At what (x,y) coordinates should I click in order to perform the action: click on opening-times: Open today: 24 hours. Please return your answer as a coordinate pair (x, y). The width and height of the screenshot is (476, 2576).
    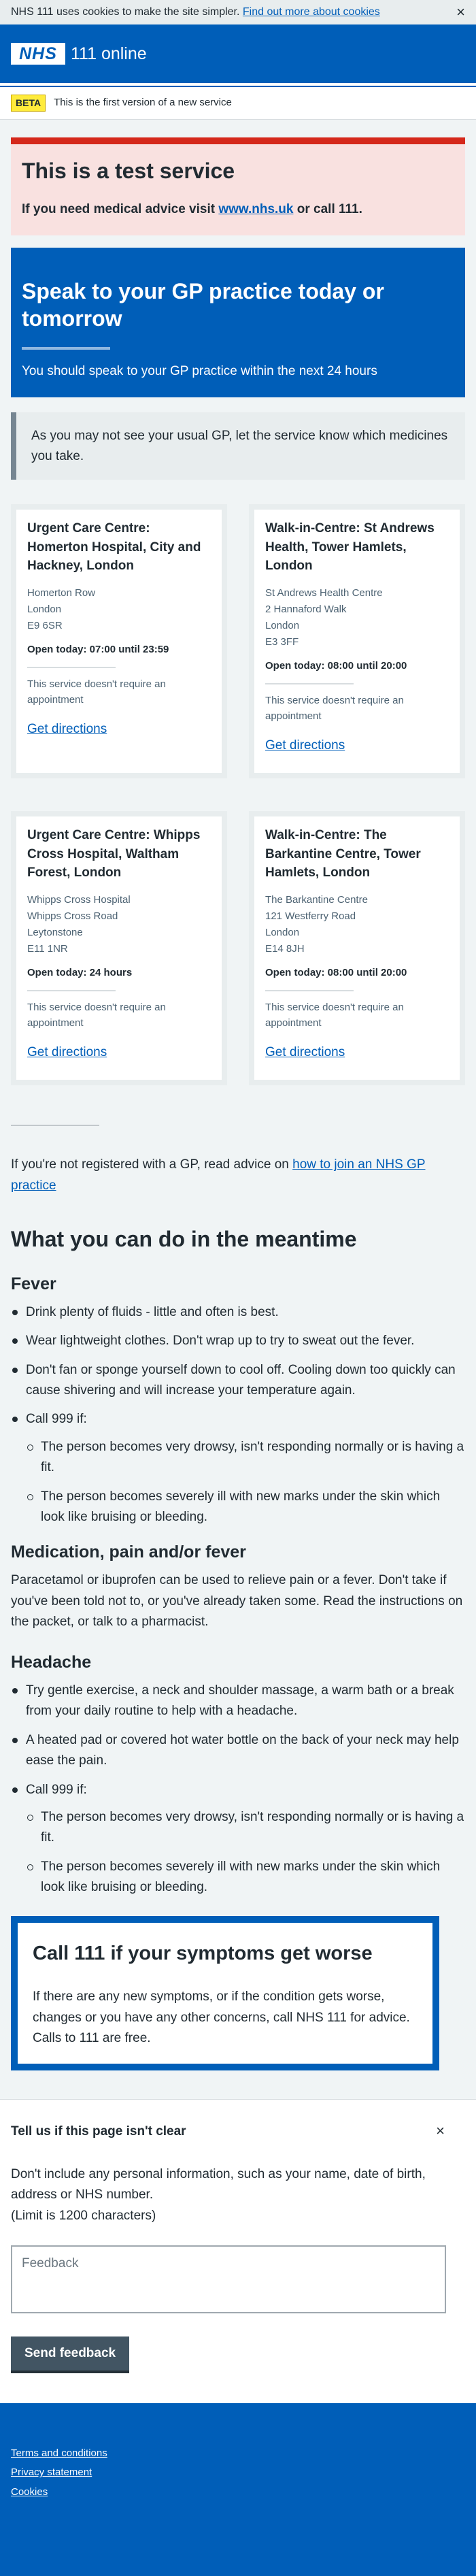
    Looking at the image, I should click on (80, 972).